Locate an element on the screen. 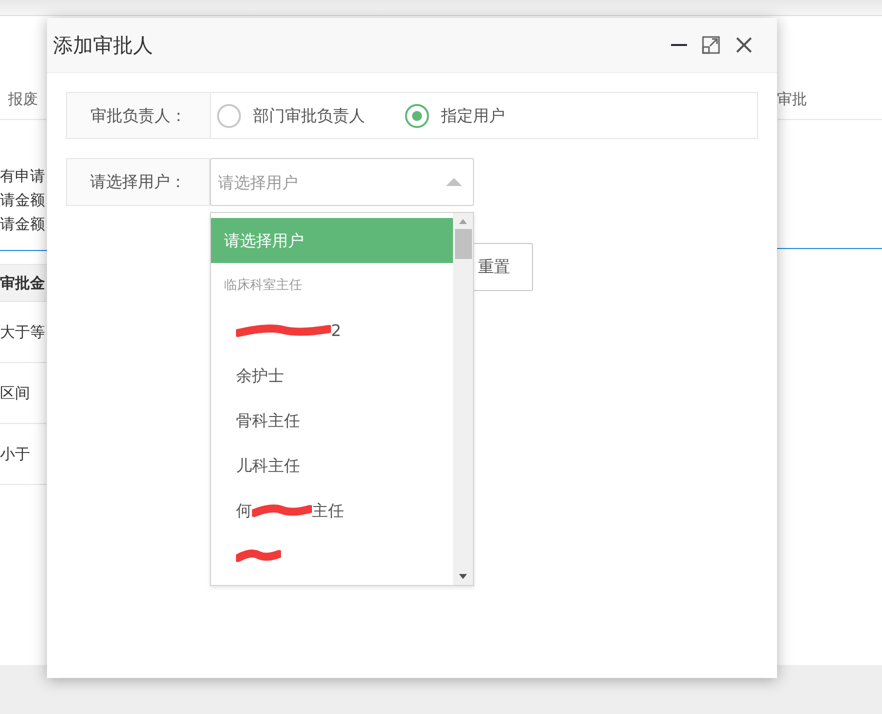 This screenshot has width=882, height=714. dropdown-option: 2 is located at coordinates (332, 330).